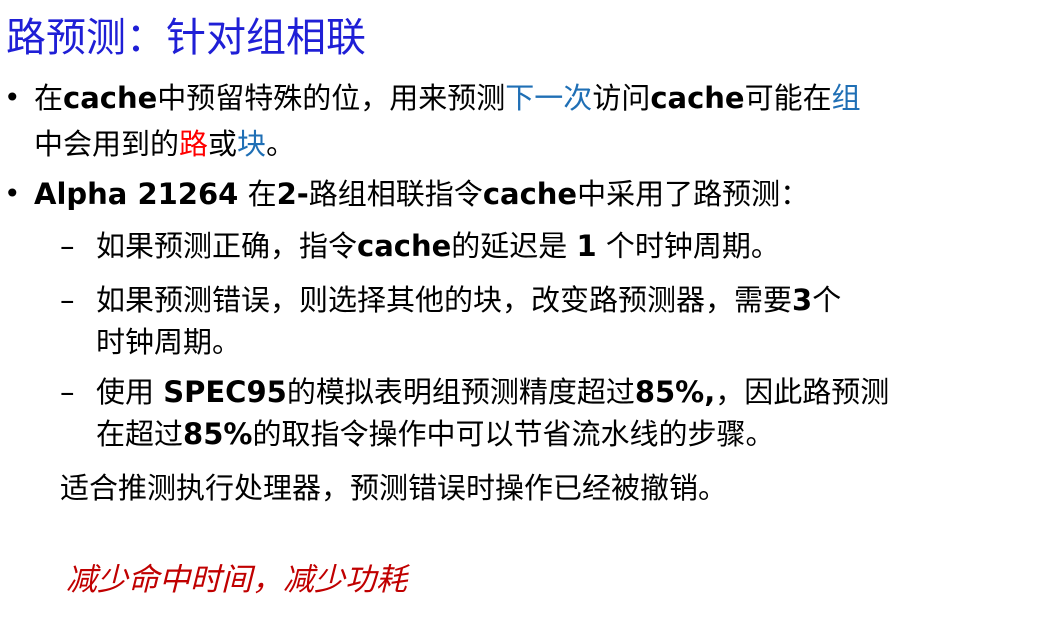 The width and height of the screenshot is (1043, 620). I want to click on sub3-line2: 在超过85%的取指令操作中可以节省流水线的步骤。, so click(435, 434).